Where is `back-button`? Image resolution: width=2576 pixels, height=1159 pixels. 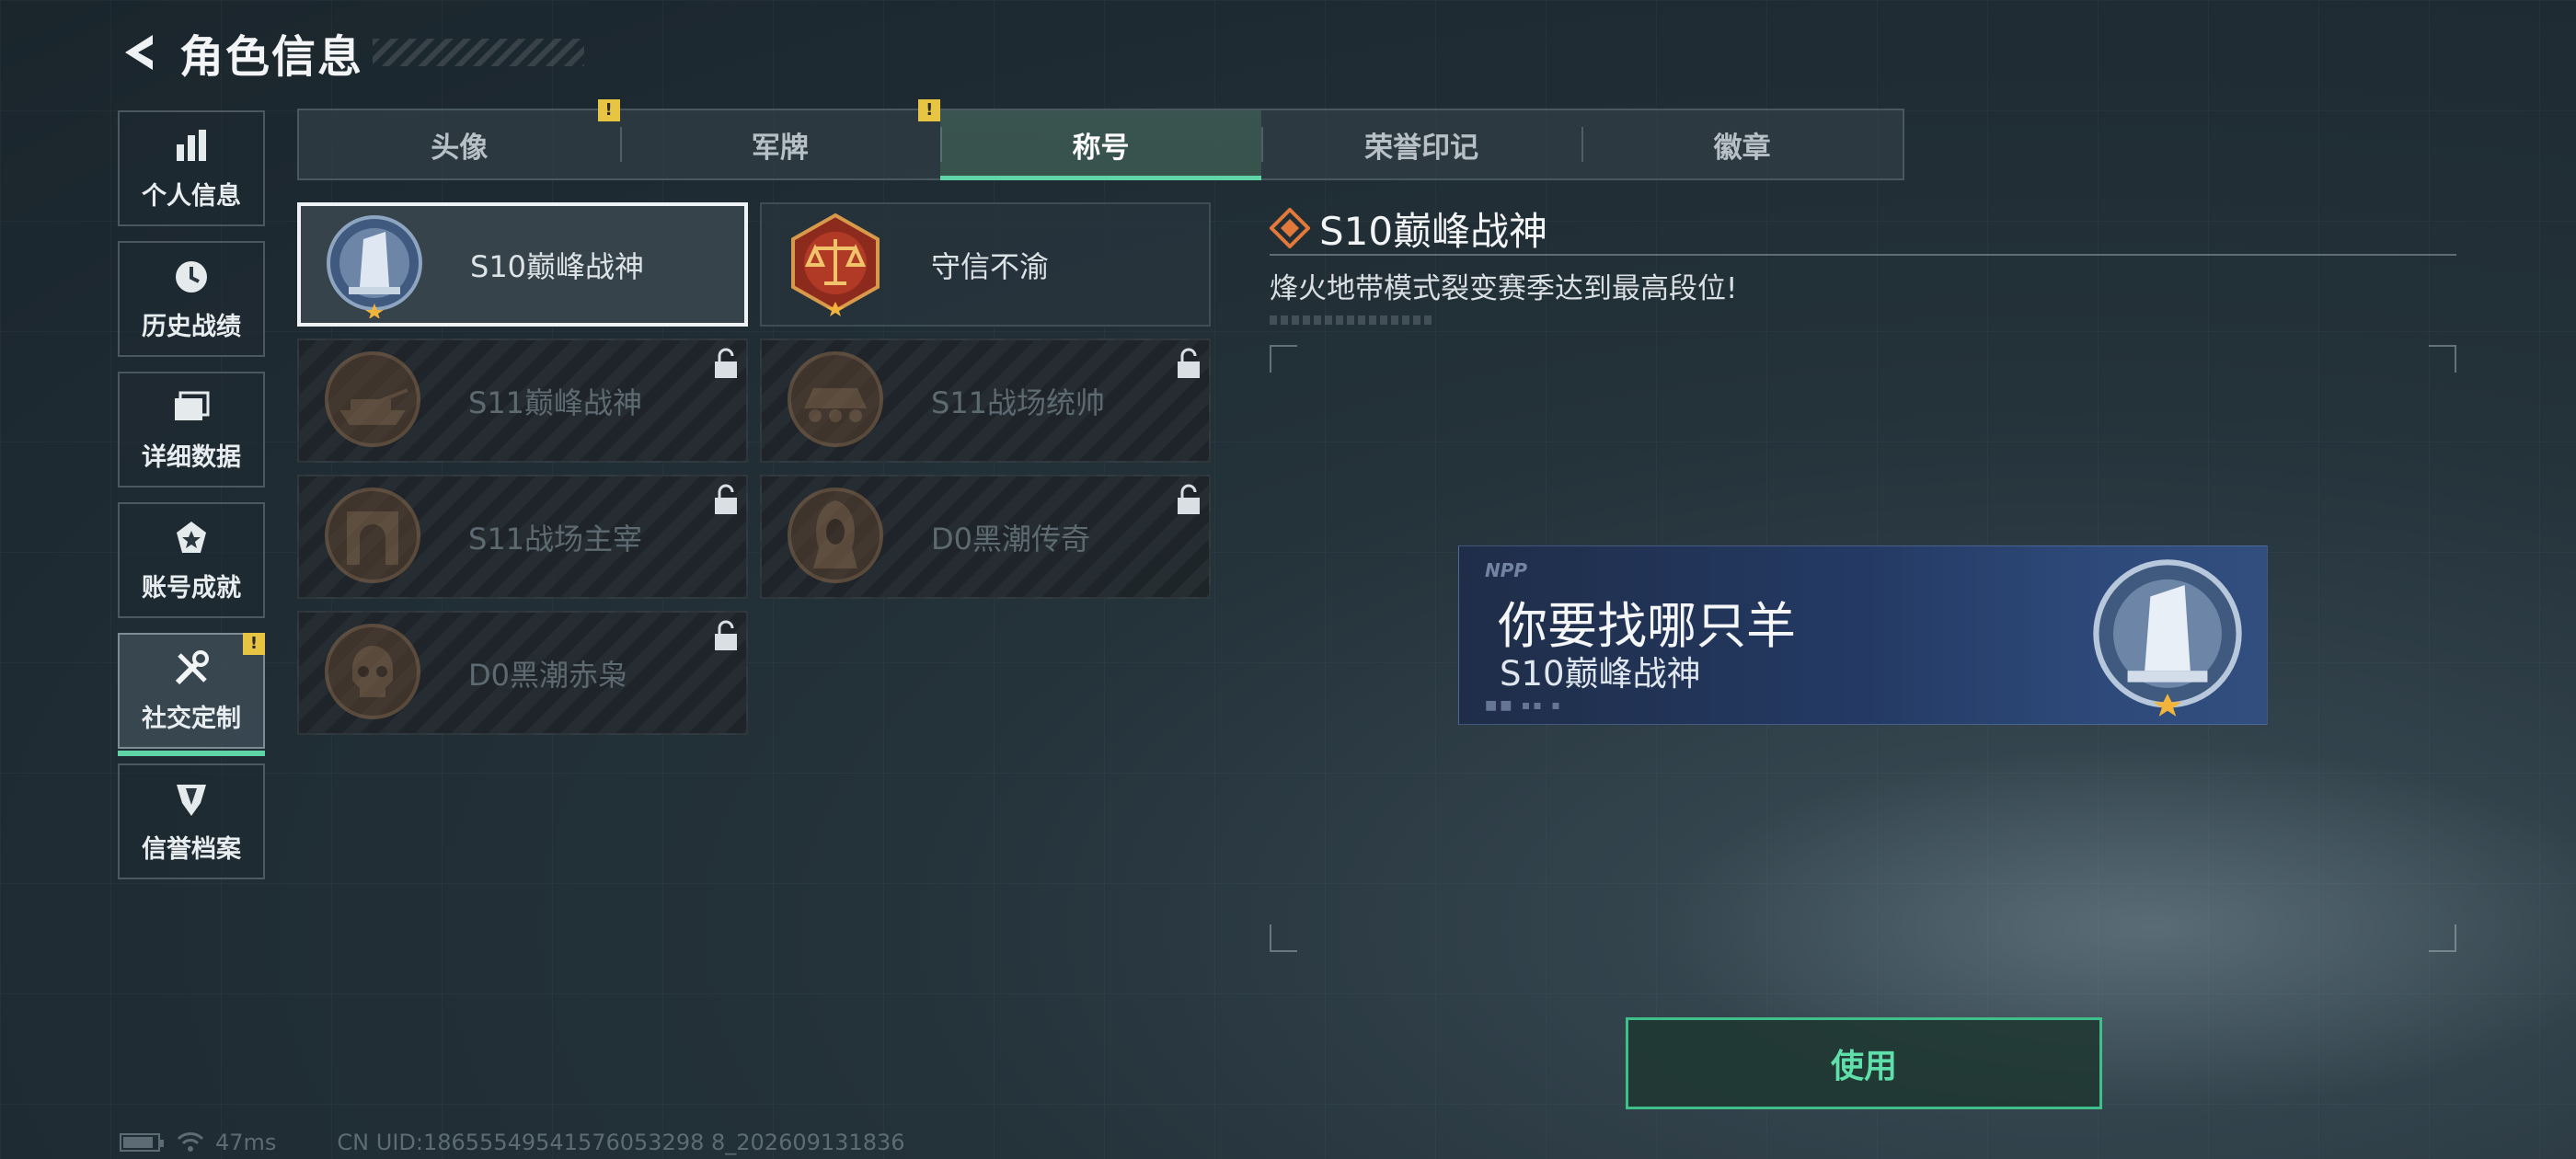 back-button is located at coordinates (142, 52).